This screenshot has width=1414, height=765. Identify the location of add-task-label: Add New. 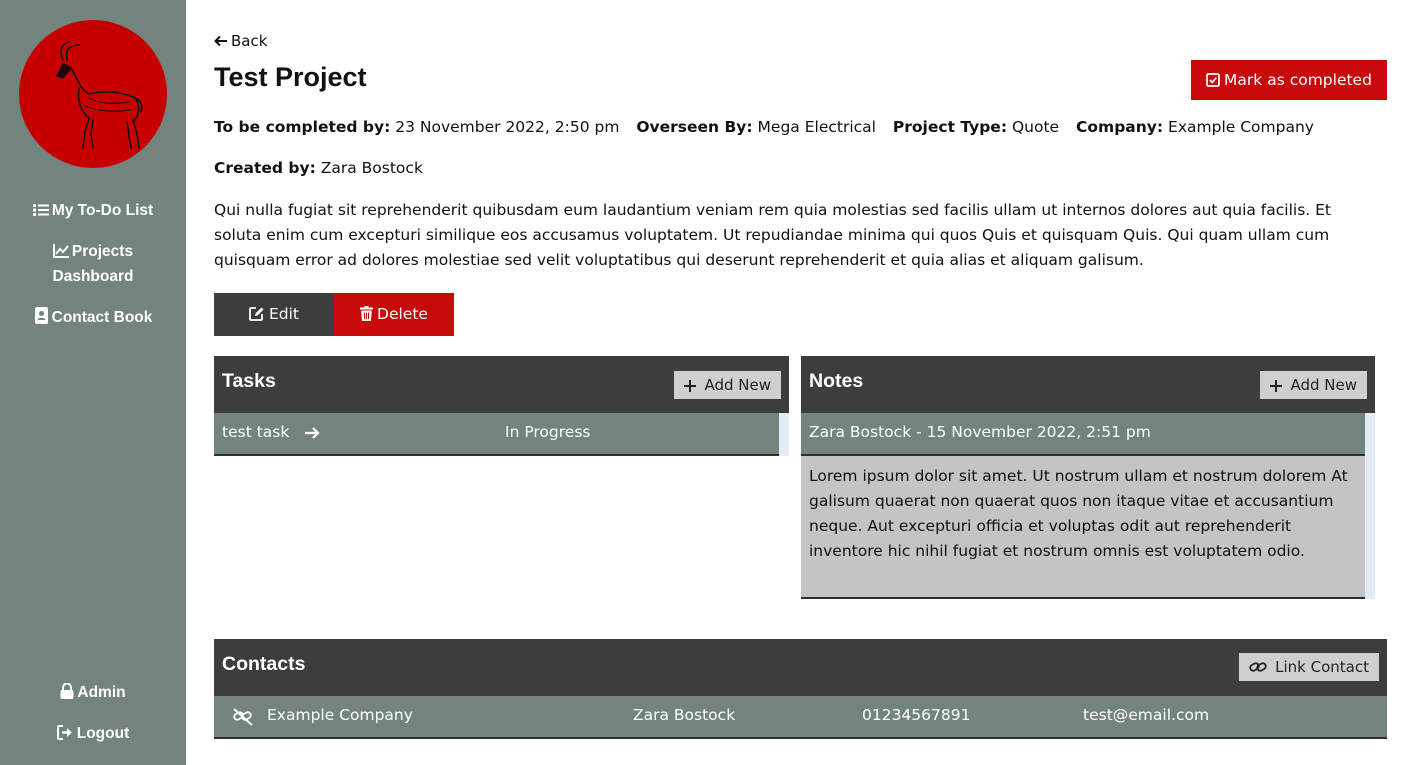
(737, 385).